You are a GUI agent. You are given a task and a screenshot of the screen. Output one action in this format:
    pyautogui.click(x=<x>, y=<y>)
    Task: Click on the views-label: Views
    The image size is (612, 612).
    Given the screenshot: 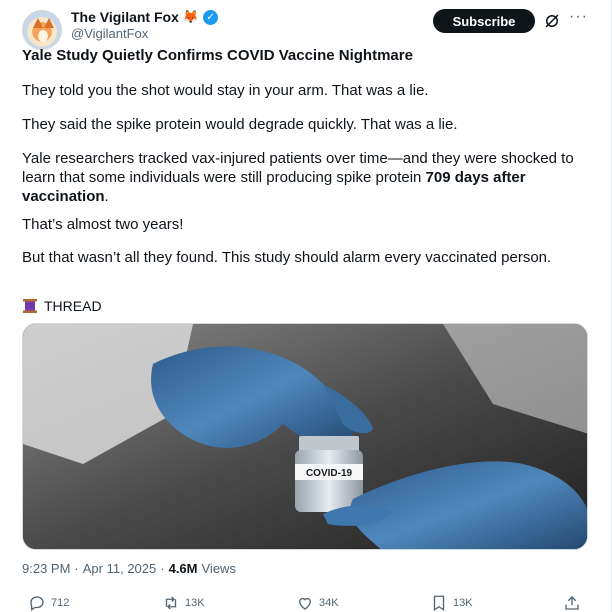 What is the action you would take?
    pyautogui.click(x=218, y=568)
    